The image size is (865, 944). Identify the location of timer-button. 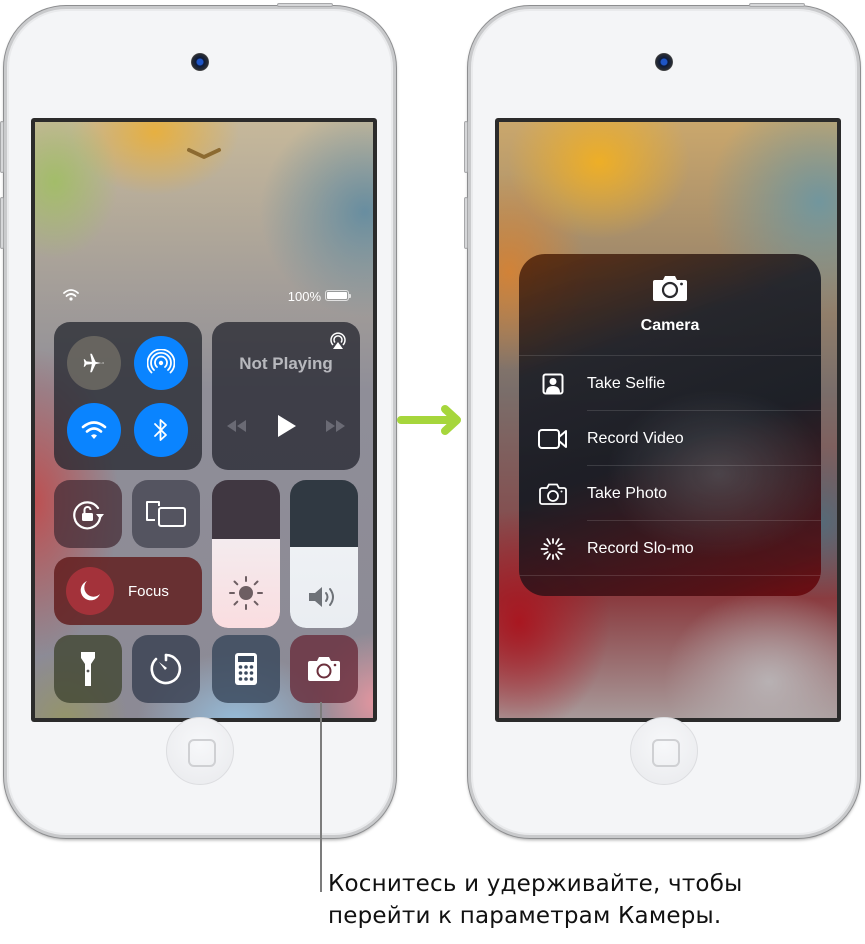
(166, 669).